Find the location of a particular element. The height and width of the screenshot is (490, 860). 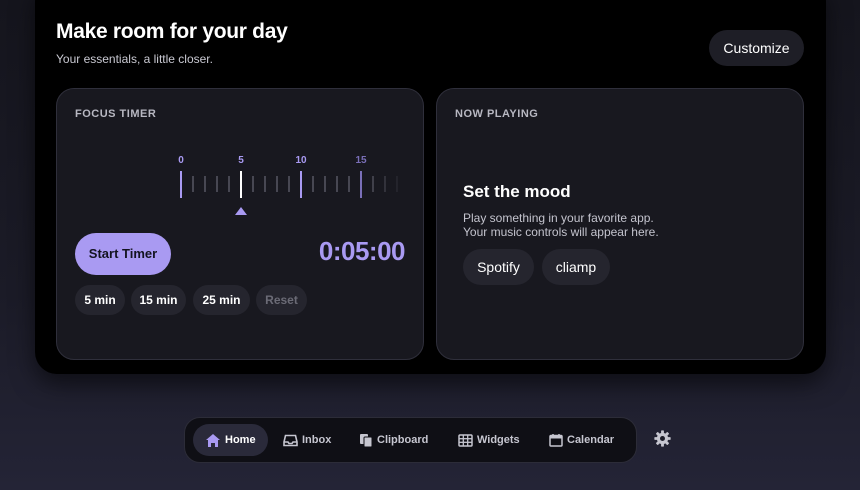

nav-item-clipboard: Clipboard is located at coordinates (393, 440).